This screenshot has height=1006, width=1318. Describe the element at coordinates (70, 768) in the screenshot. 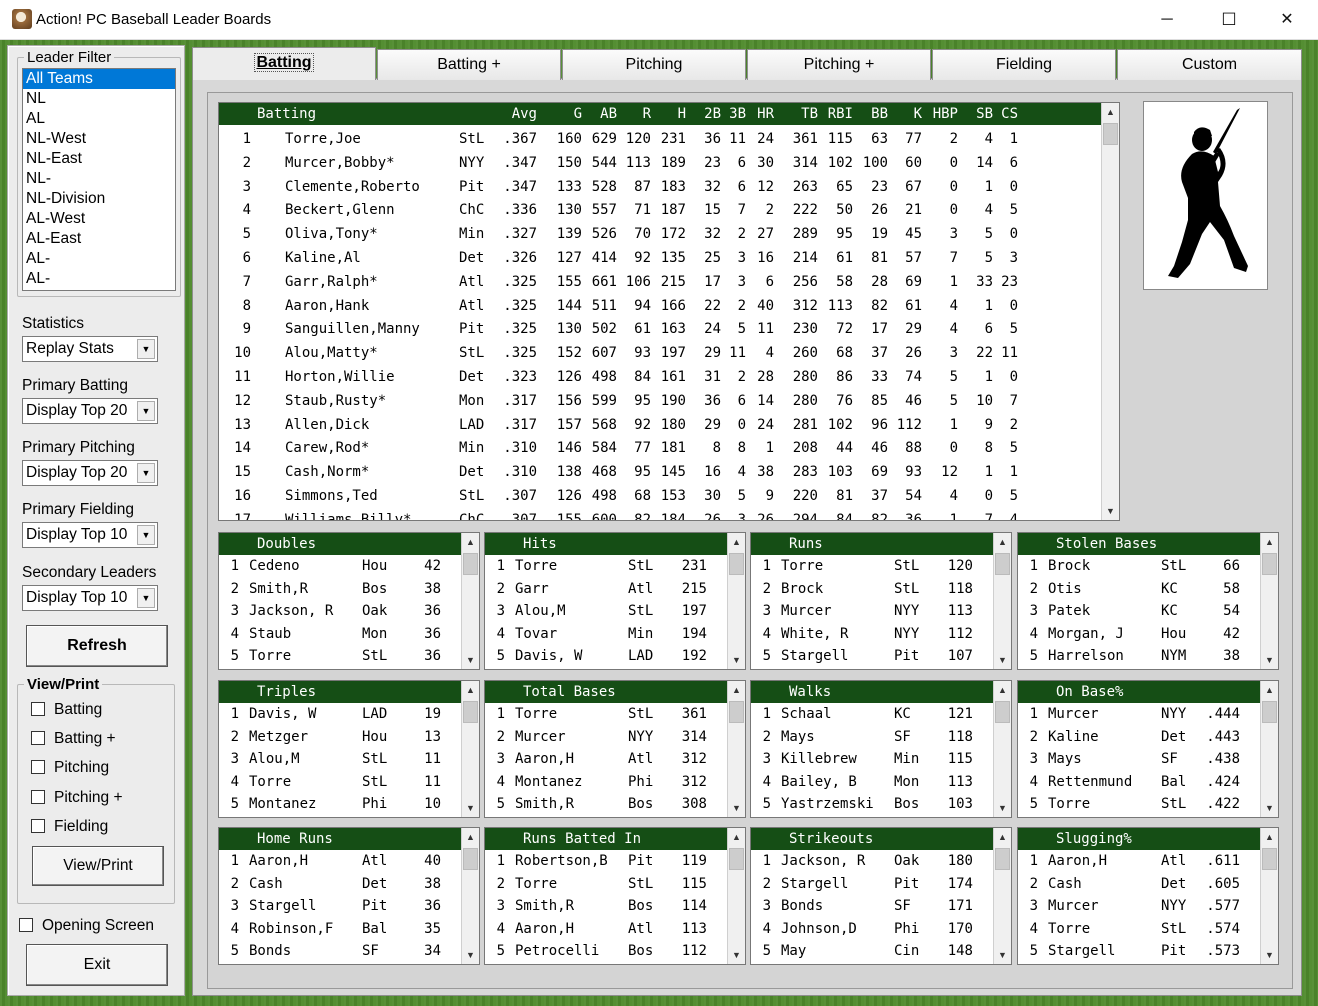

I see `viewprint-checkbox-2: Pitching` at that location.